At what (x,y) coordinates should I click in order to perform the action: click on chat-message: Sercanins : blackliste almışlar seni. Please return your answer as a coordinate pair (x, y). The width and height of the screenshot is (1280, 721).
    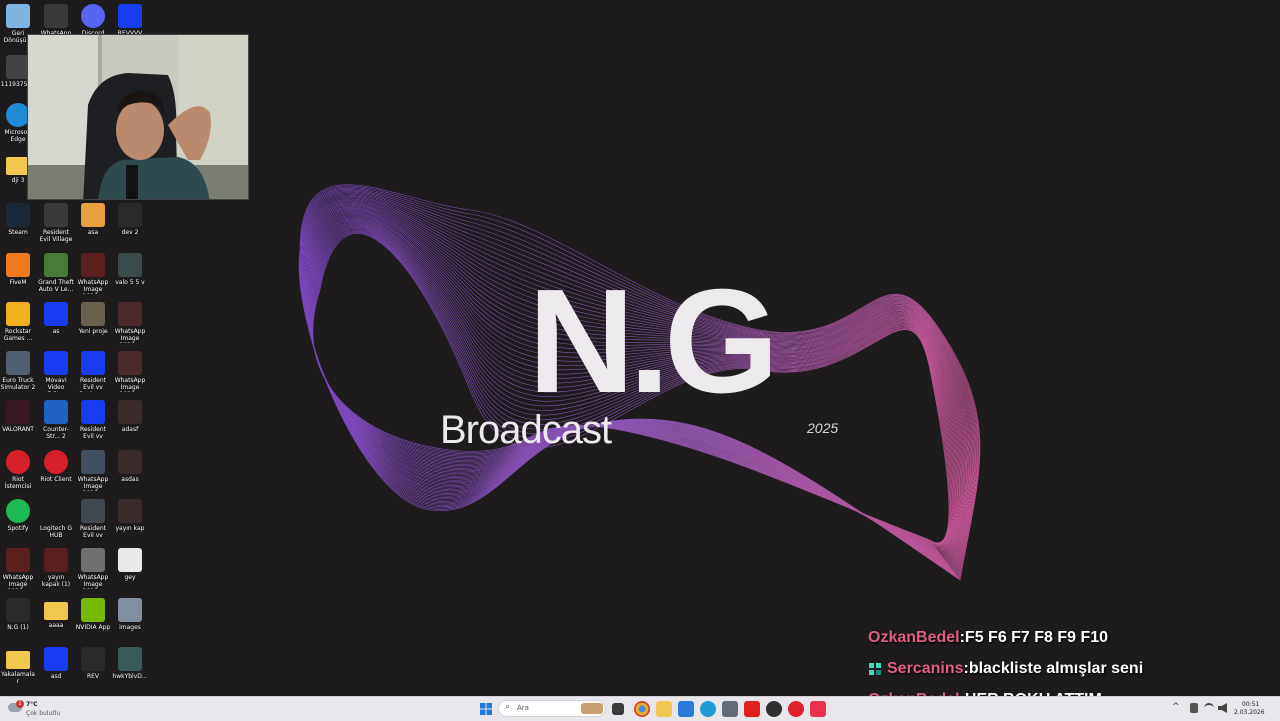
    Looking at the image, I should click on (1068, 668).